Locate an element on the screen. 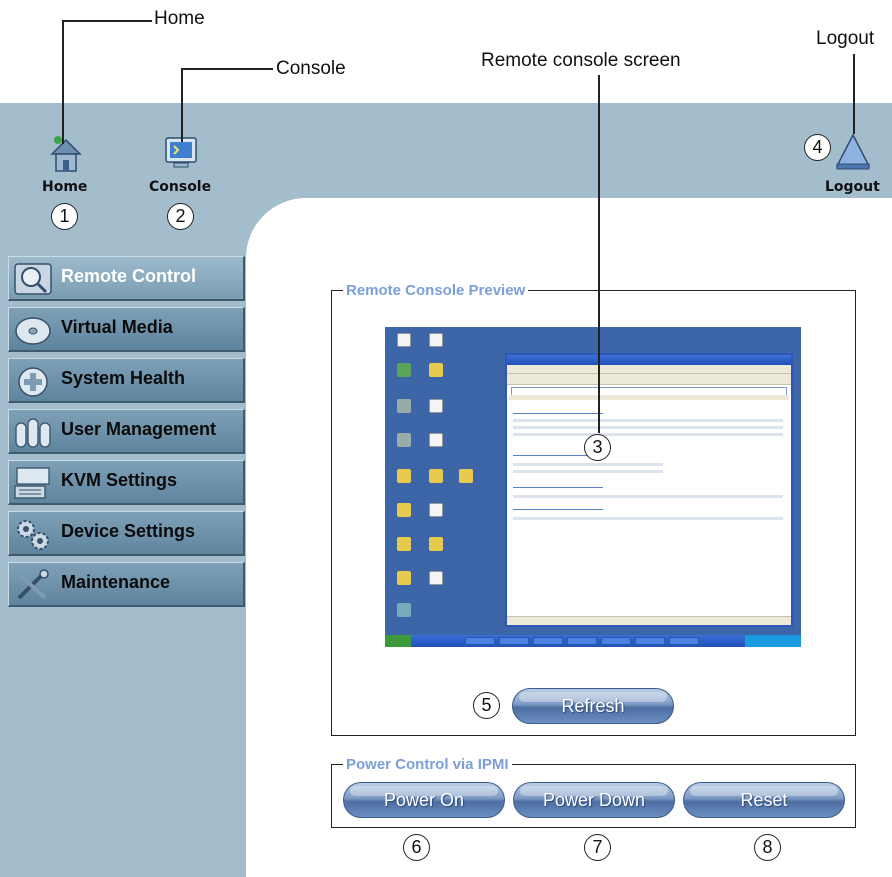  callout-number-7: 7 is located at coordinates (597, 847).